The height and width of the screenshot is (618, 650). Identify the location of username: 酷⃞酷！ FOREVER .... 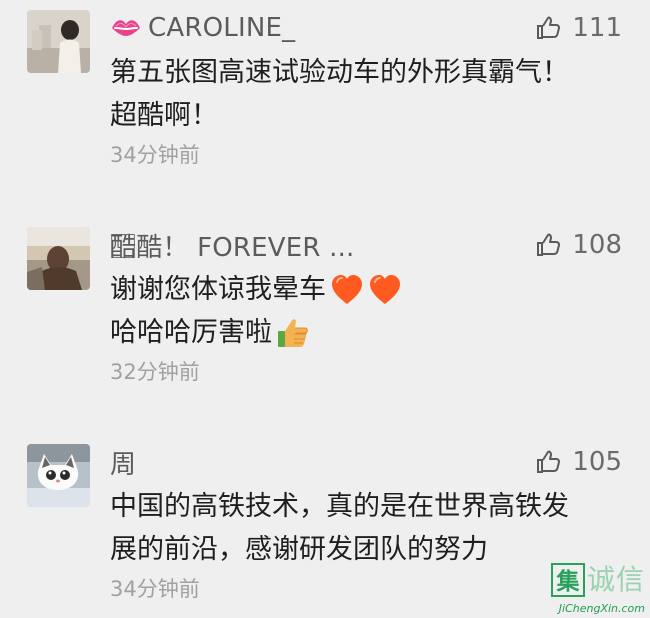
(232, 245).